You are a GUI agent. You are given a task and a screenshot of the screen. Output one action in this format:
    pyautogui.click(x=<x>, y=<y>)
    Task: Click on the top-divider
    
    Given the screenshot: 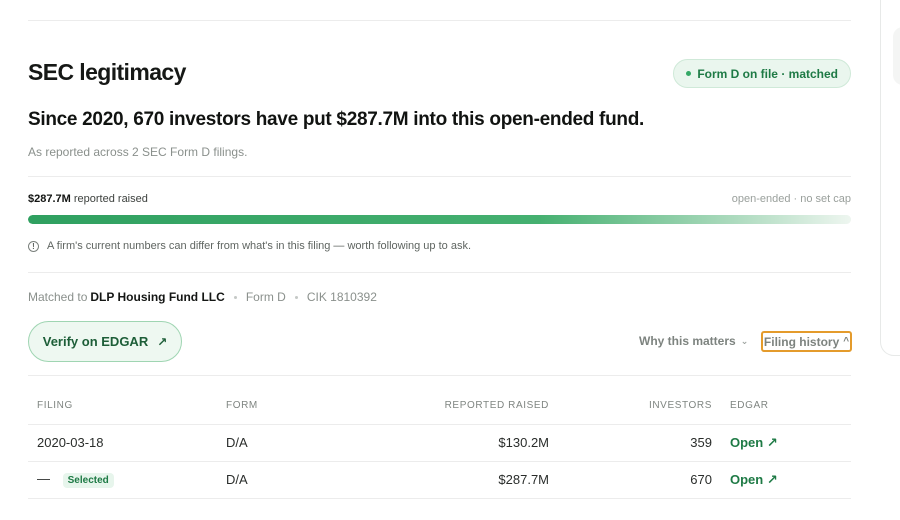 What is the action you would take?
    pyautogui.click(x=439, y=20)
    